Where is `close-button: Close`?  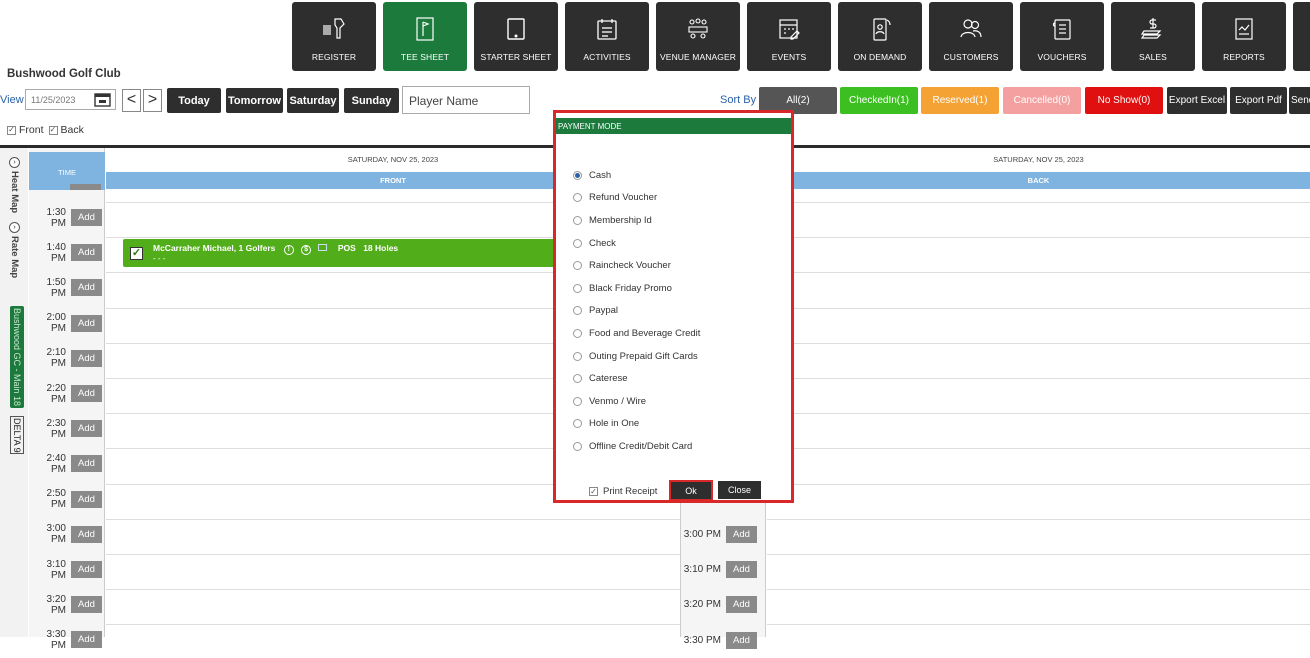 close-button: Close is located at coordinates (739, 490).